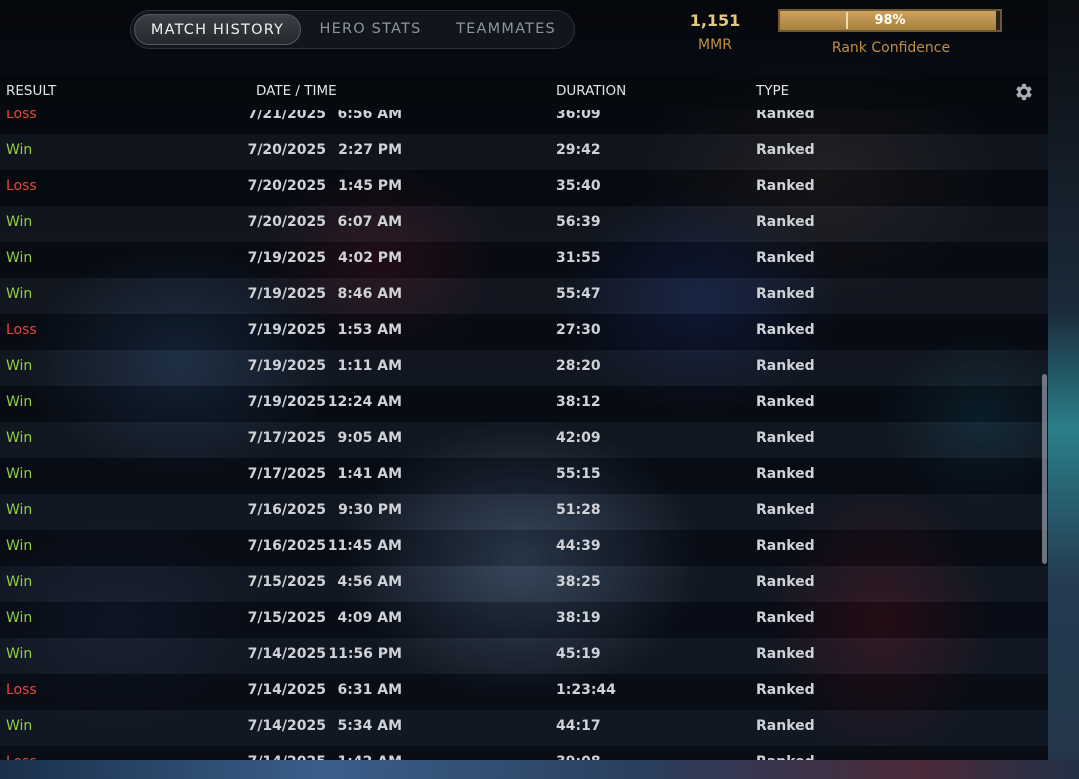 This screenshot has height=779, width=1079. What do you see at coordinates (524, 404) in the screenshot?
I see `table-row: Win 7/19/2025 12:24 AM 38:12 Ranked` at bounding box center [524, 404].